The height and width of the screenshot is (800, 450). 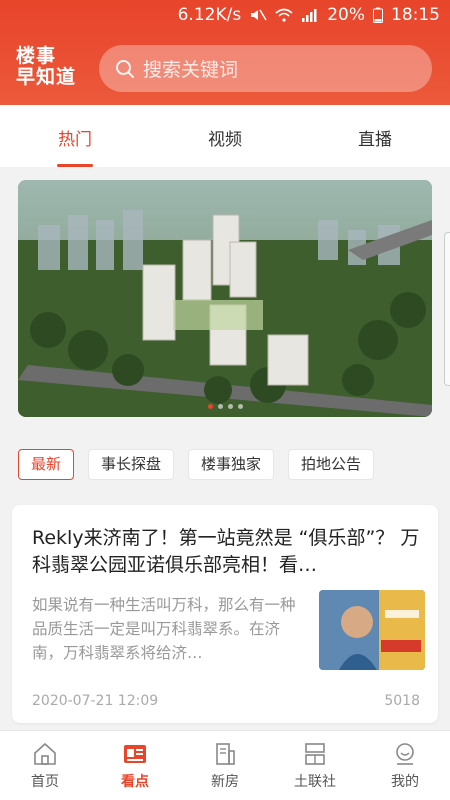 What do you see at coordinates (225, 782) in the screenshot?
I see `nav-new-homes-label: 新房` at bounding box center [225, 782].